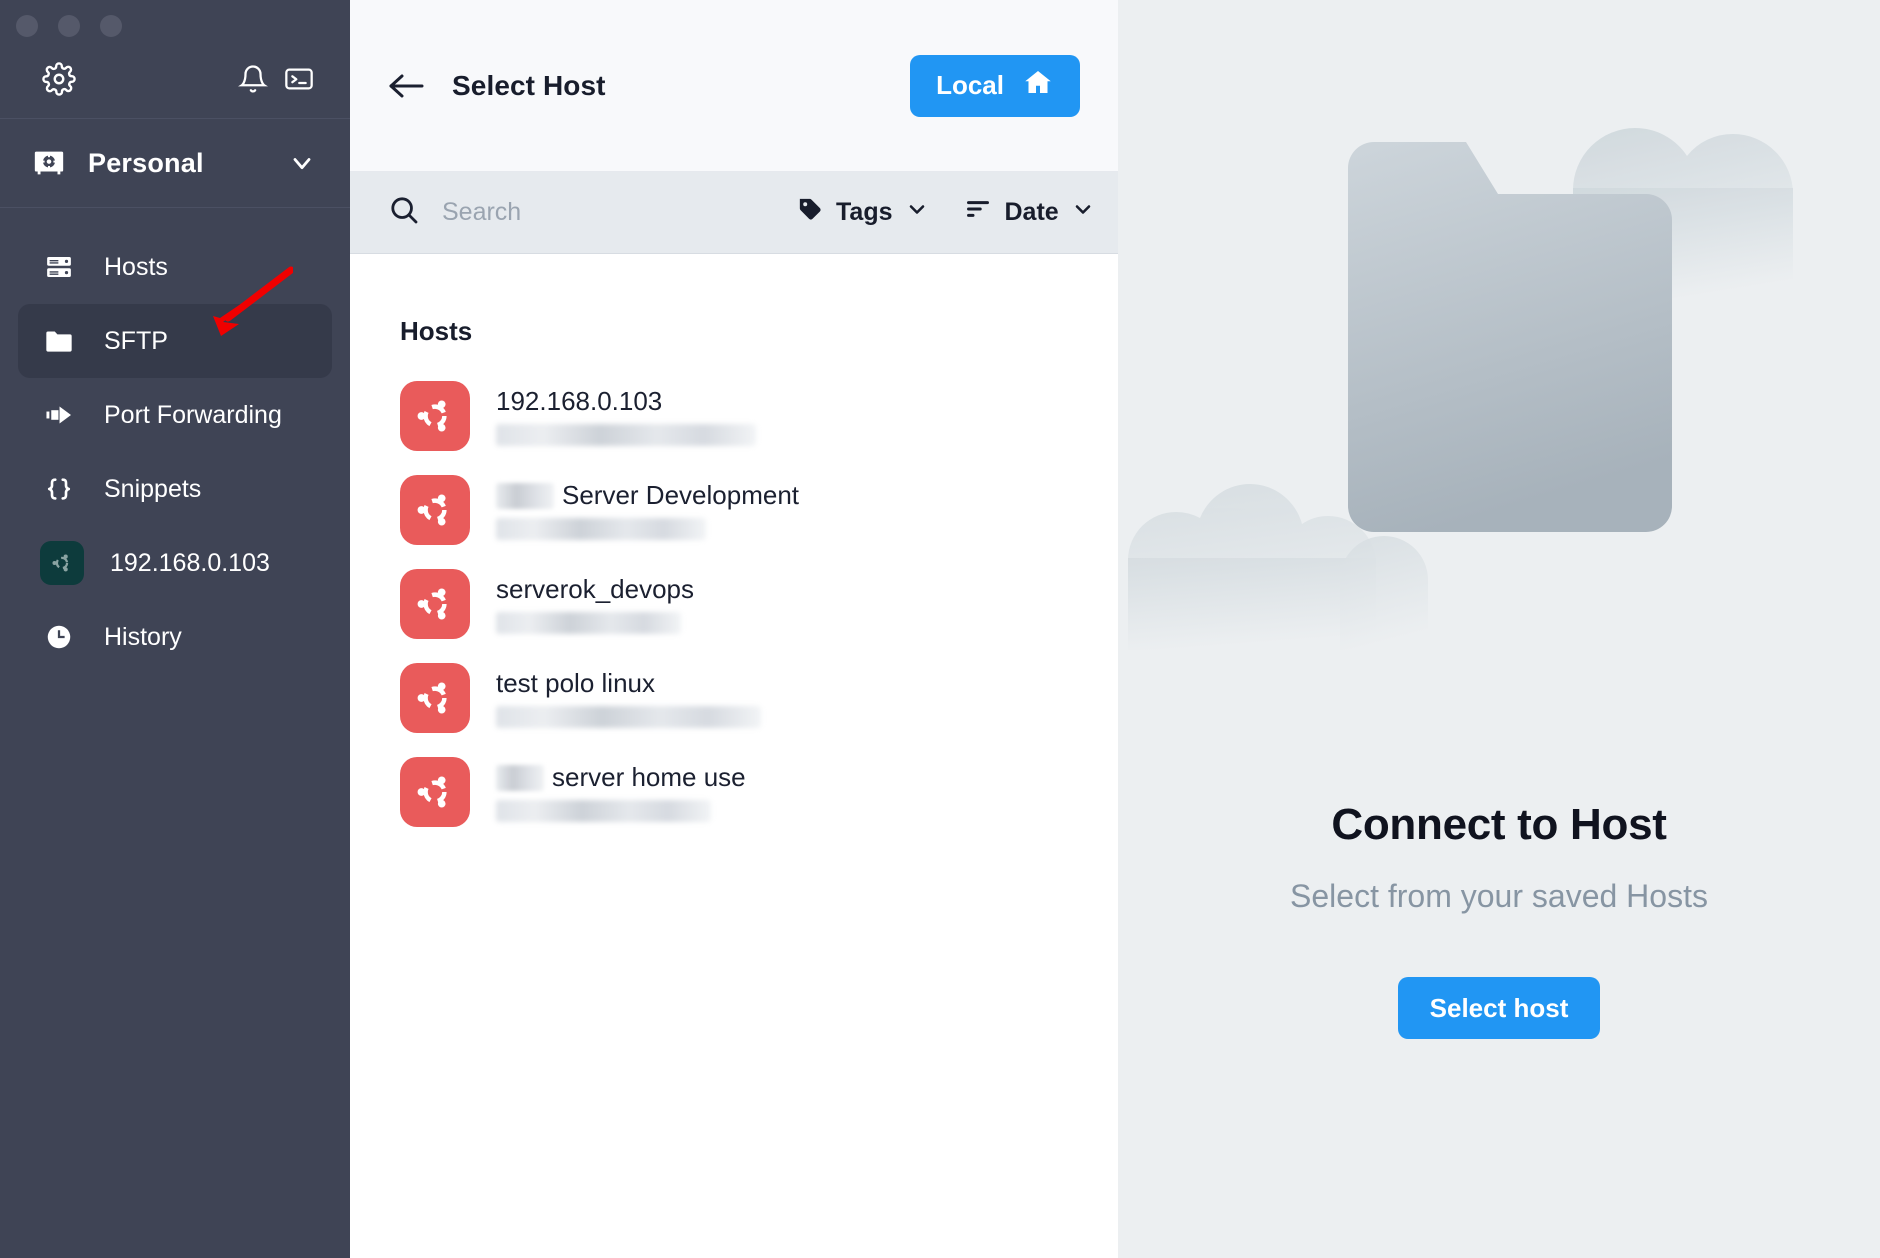  I want to click on local-button-label: Local, so click(970, 85).